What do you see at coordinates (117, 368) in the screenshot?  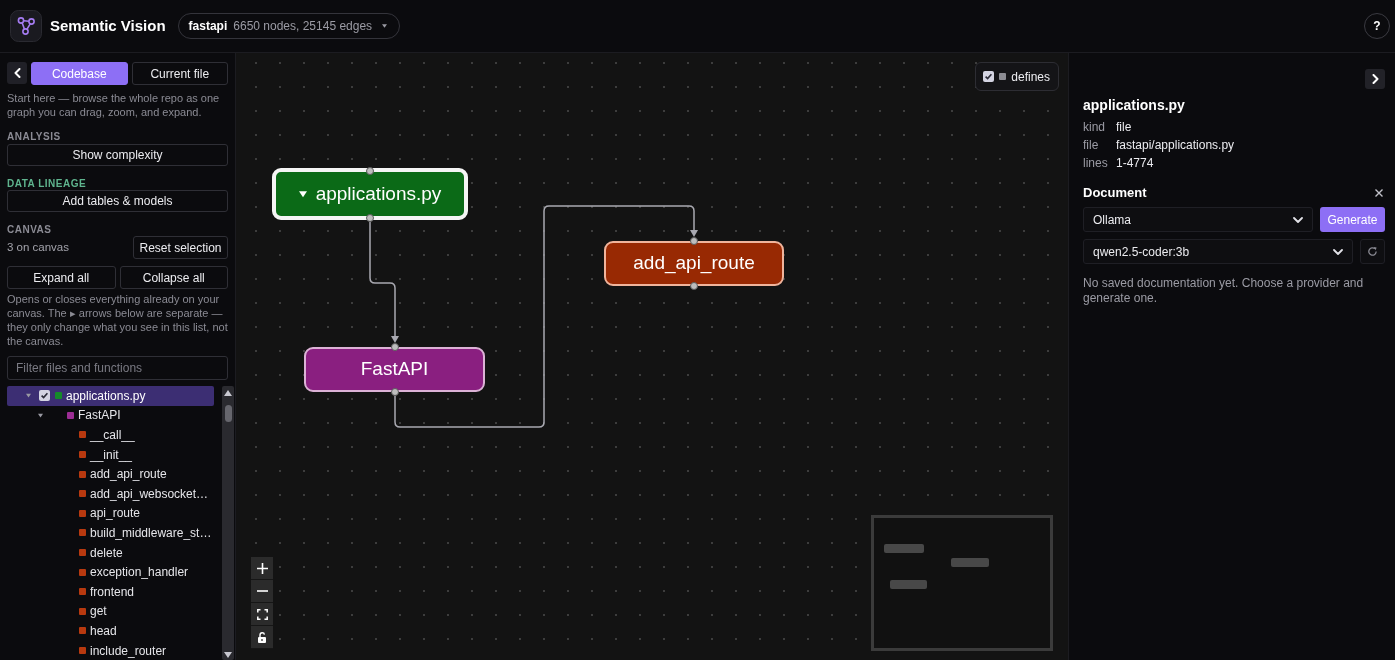 I see `filter-field: Filter files and functions` at bounding box center [117, 368].